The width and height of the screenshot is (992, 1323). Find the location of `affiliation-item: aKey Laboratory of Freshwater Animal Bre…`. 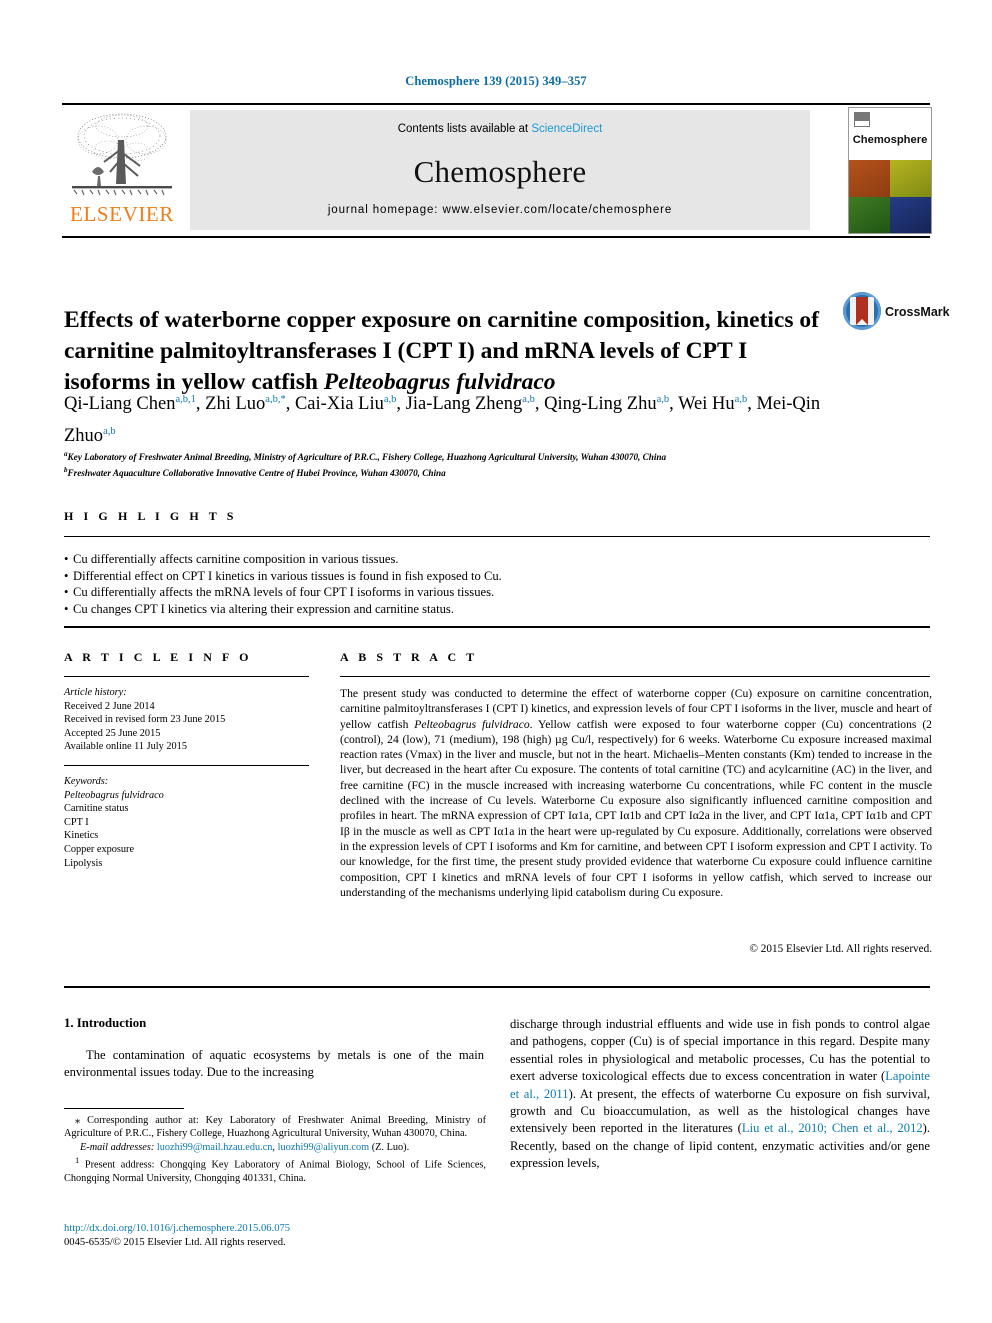

affiliation-item: aKey Laboratory of Freshwater Animal Bre… is located at coordinates (474, 456).